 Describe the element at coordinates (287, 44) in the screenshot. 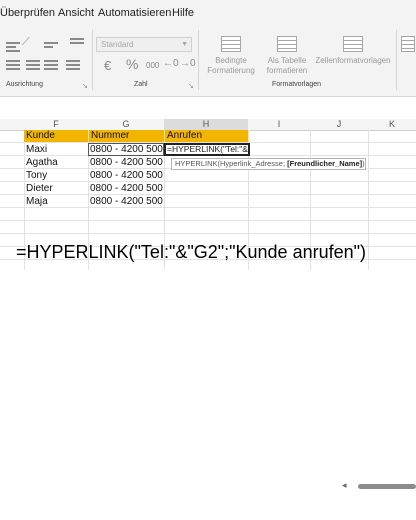

I see `format-as-table-icon` at that location.